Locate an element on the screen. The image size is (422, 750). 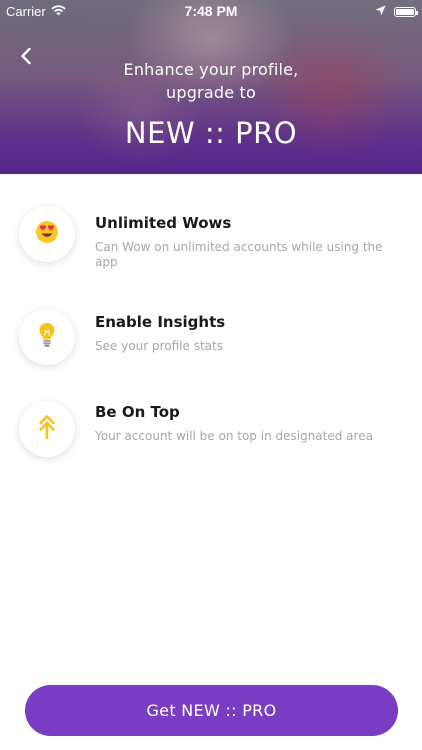
heart-eyes-emoji-icon is located at coordinates (47, 234).